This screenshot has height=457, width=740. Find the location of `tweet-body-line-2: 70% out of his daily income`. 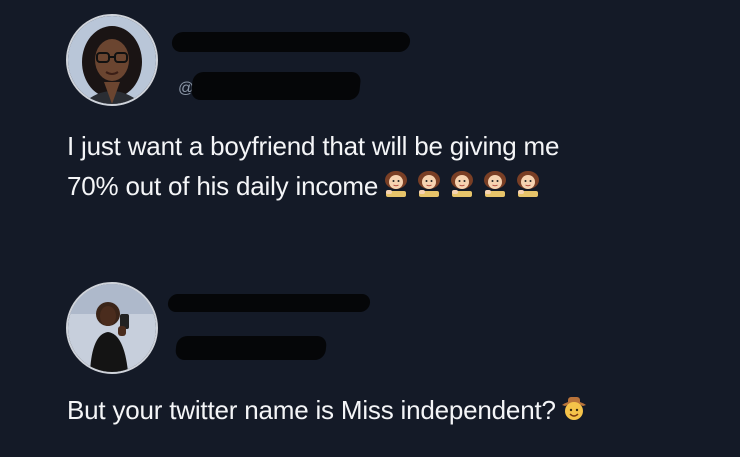

tweet-body-line-2: 70% out of his daily income is located at coordinates (313, 186).